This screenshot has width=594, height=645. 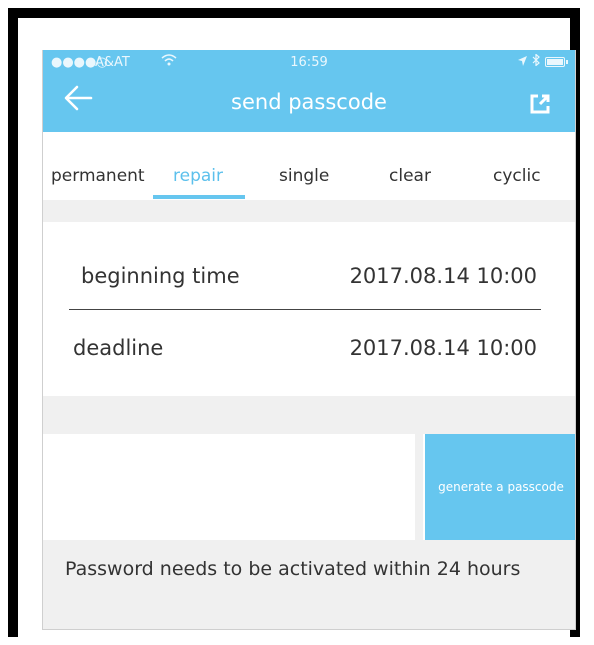 I want to click on tab-repair: repair, so click(x=198, y=176).